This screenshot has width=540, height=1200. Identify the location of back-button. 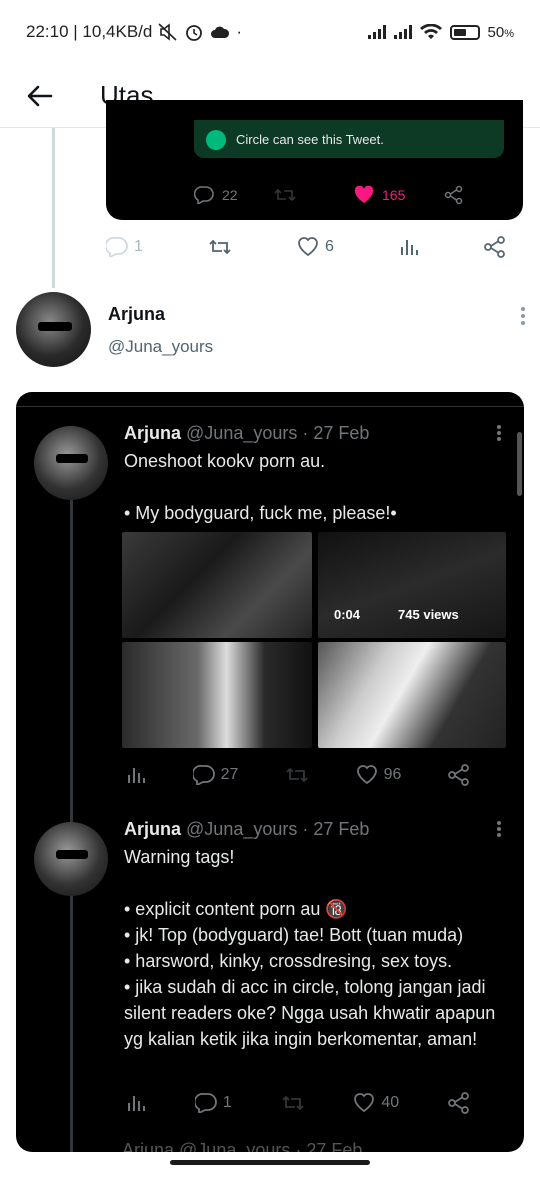
(40, 96).